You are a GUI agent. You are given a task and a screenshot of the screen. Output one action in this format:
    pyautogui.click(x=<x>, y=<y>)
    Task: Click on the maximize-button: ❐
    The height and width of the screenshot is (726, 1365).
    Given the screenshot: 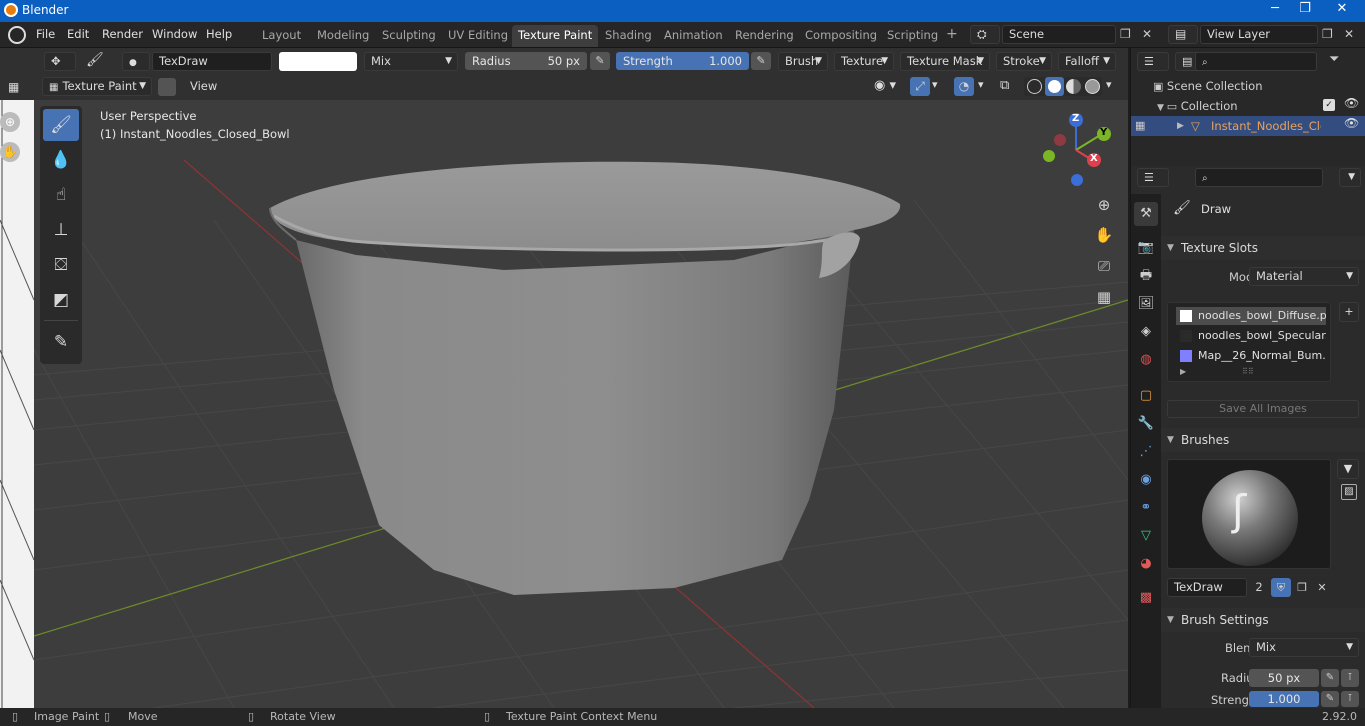 What is the action you would take?
    pyautogui.click(x=1305, y=10)
    